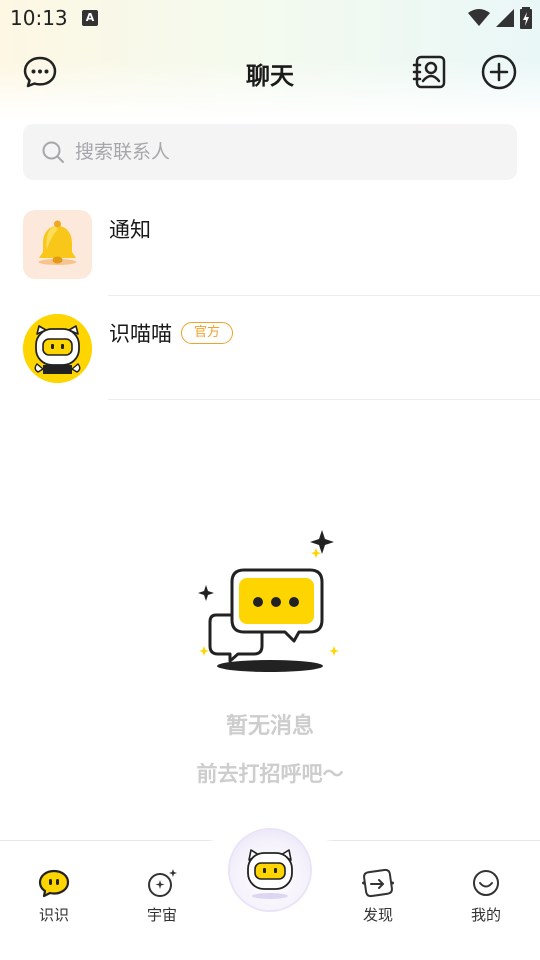  Describe the element at coordinates (270, 366) in the screenshot. I see `conversation-item-official: 识喵喵 官方` at that location.